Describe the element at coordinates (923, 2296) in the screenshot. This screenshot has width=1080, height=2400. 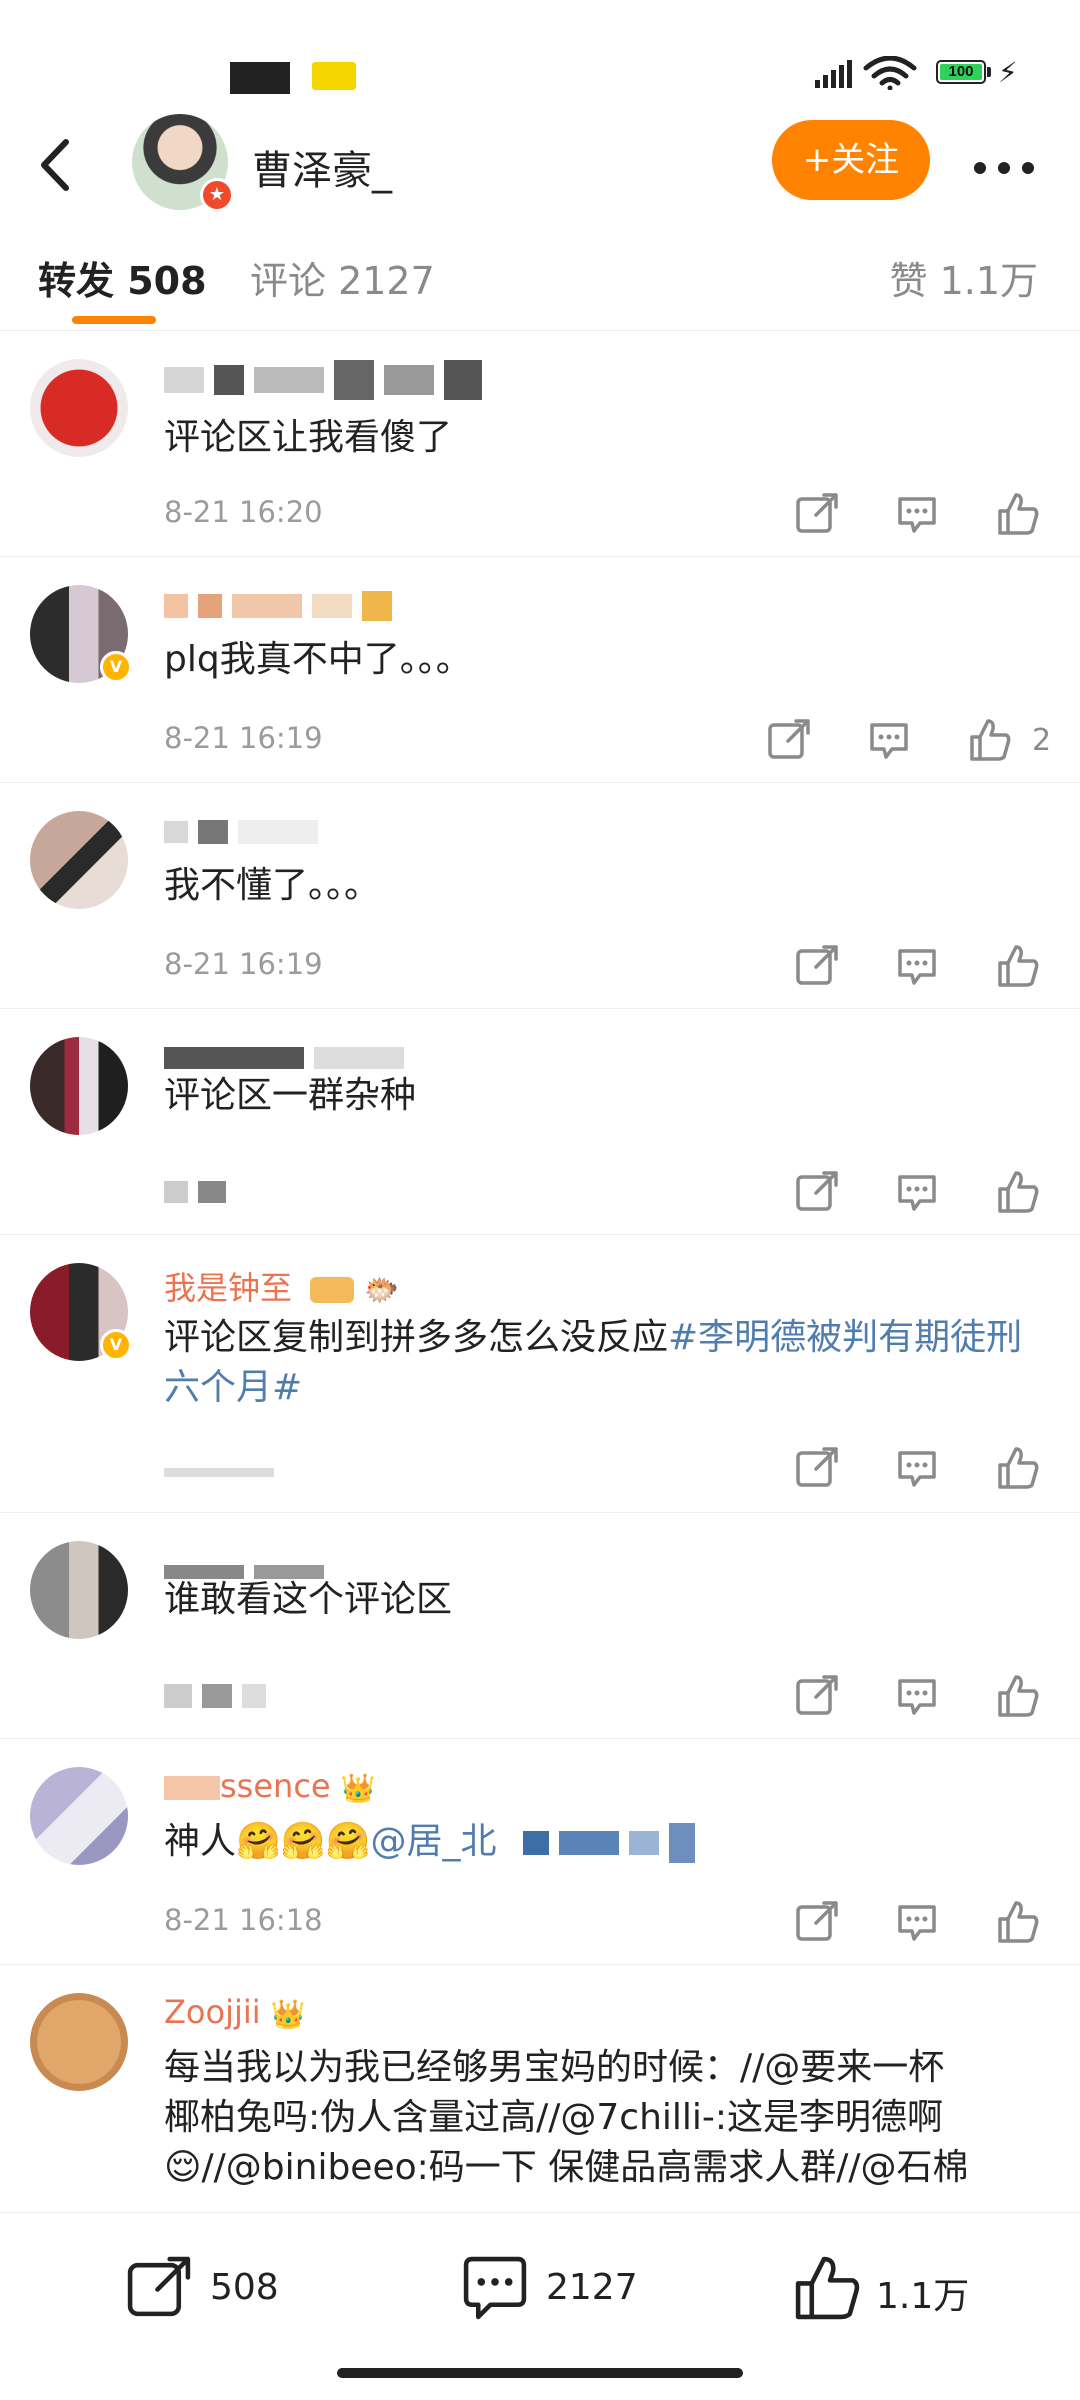
I see `like-count: 1.1万` at that location.